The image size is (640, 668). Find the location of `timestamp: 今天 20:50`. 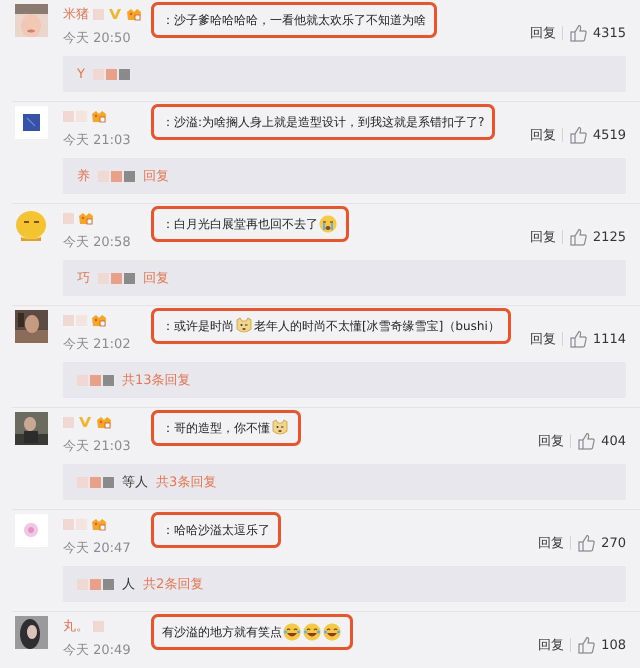

timestamp: 今天 20:50 is located at coordinates (97, 38).